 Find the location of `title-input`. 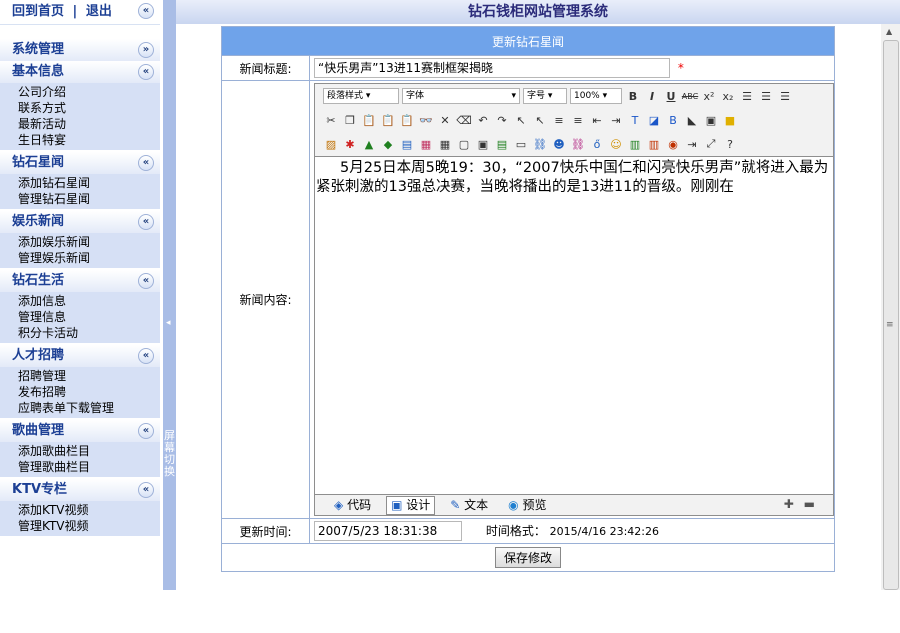

title-input is located at coordinates (492, 68).